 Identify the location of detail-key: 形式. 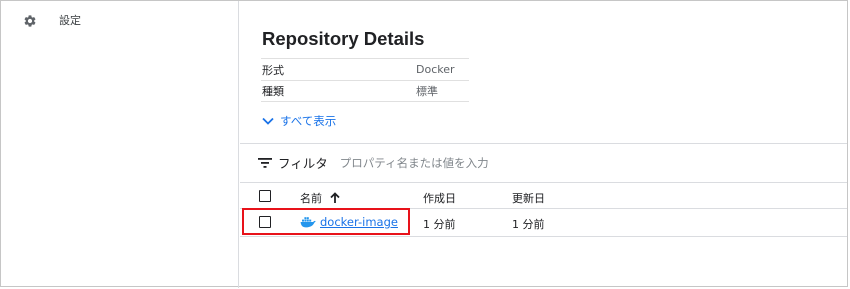
(273, 70).